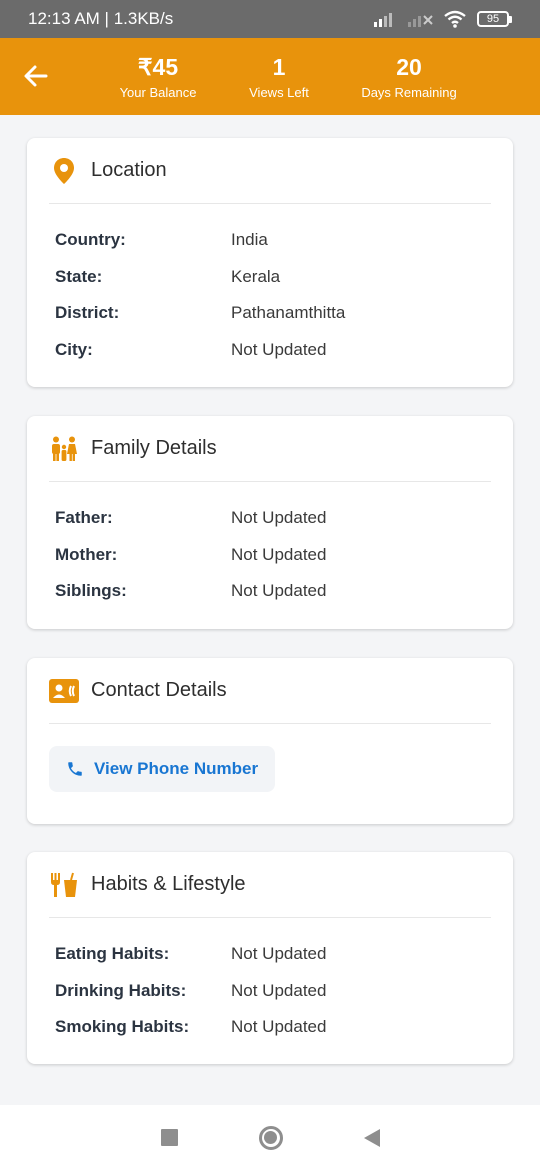 This screenshot has height=1170, width=540. What do you see at coordinates (129, 170) in the screenshot?
I see `location-title: Location` at bounding box center [129, 170].